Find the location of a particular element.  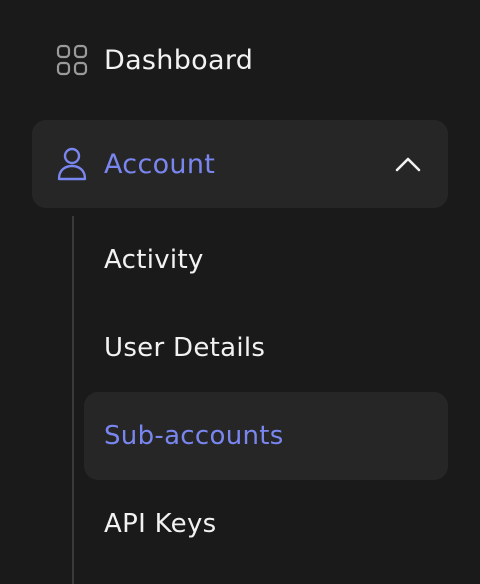

submenu-item-label: User Details is located at coordinates (185, 348).